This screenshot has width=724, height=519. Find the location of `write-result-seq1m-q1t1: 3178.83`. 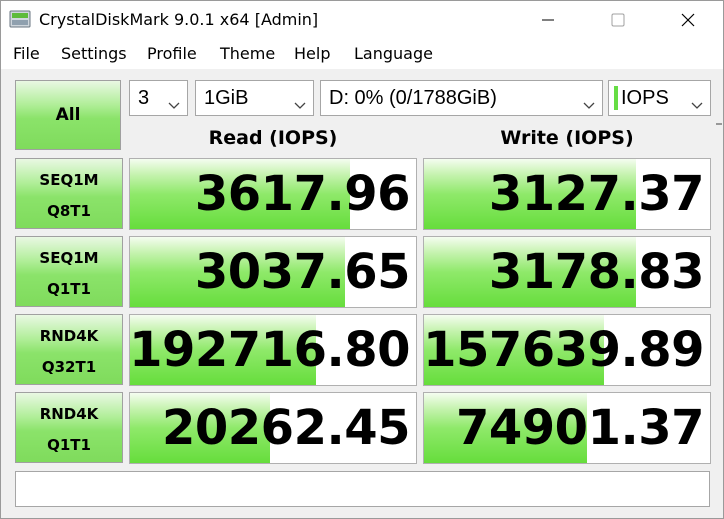

write-result-seq1m-q1t1: 3178.83 is located at coordinates (567, 272).